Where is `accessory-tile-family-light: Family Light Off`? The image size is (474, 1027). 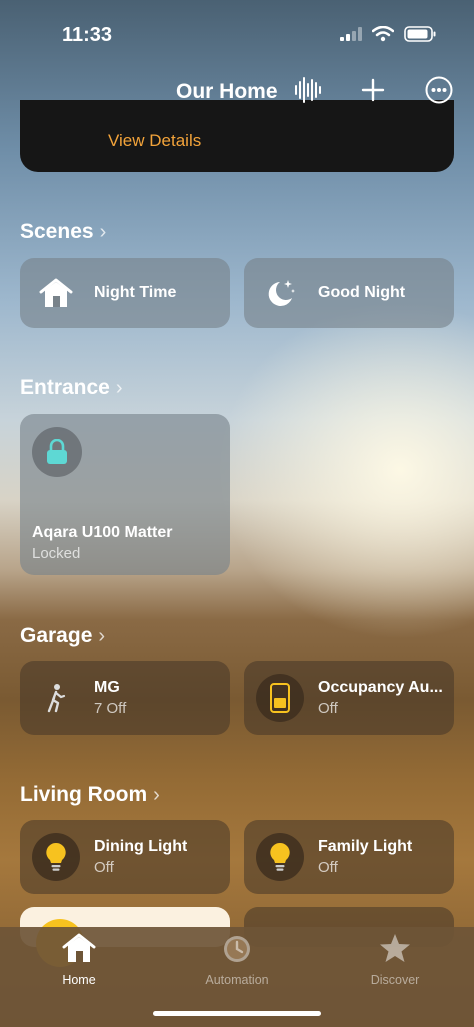
accessory-tile-family-light: Family Light Off is located at coordinates (349, 857).